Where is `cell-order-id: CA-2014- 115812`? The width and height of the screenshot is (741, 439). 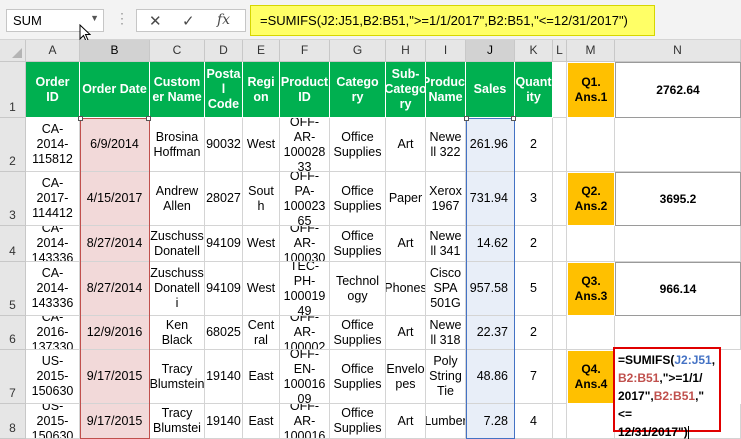
cell-order-id: CA-2014- 115812 is located at coordinates (53, 145).